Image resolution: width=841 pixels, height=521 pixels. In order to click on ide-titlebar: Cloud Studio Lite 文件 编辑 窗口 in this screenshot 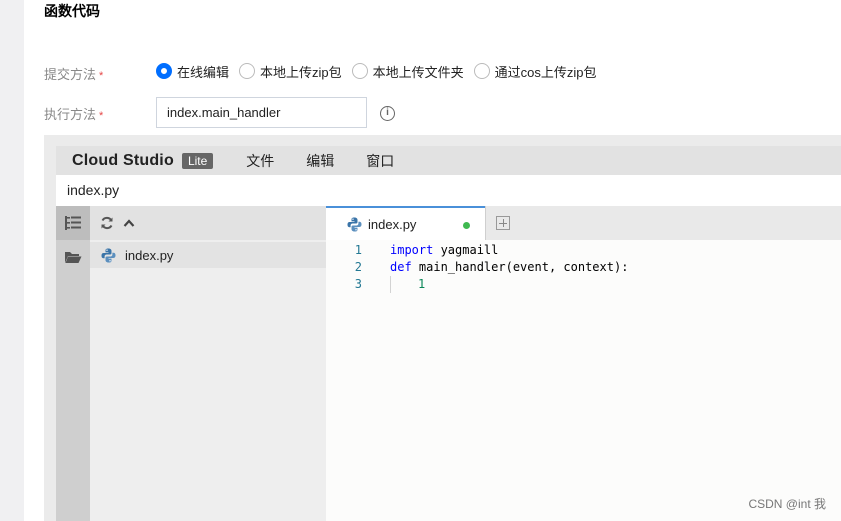, I will do `click(448, 160)`.